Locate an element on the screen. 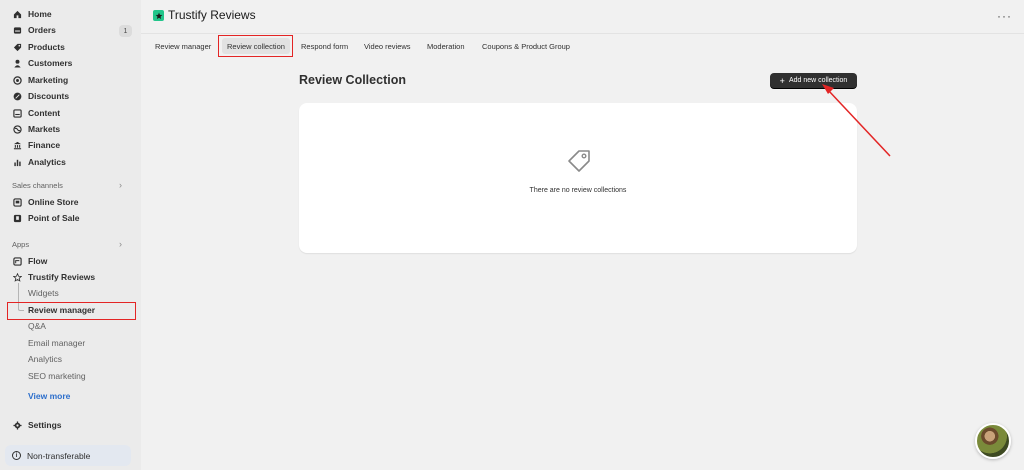 Image resolution: width=1024 pixels, height=470 pixels. sidebar-item-label: Products is located at coordinates (46, 47).